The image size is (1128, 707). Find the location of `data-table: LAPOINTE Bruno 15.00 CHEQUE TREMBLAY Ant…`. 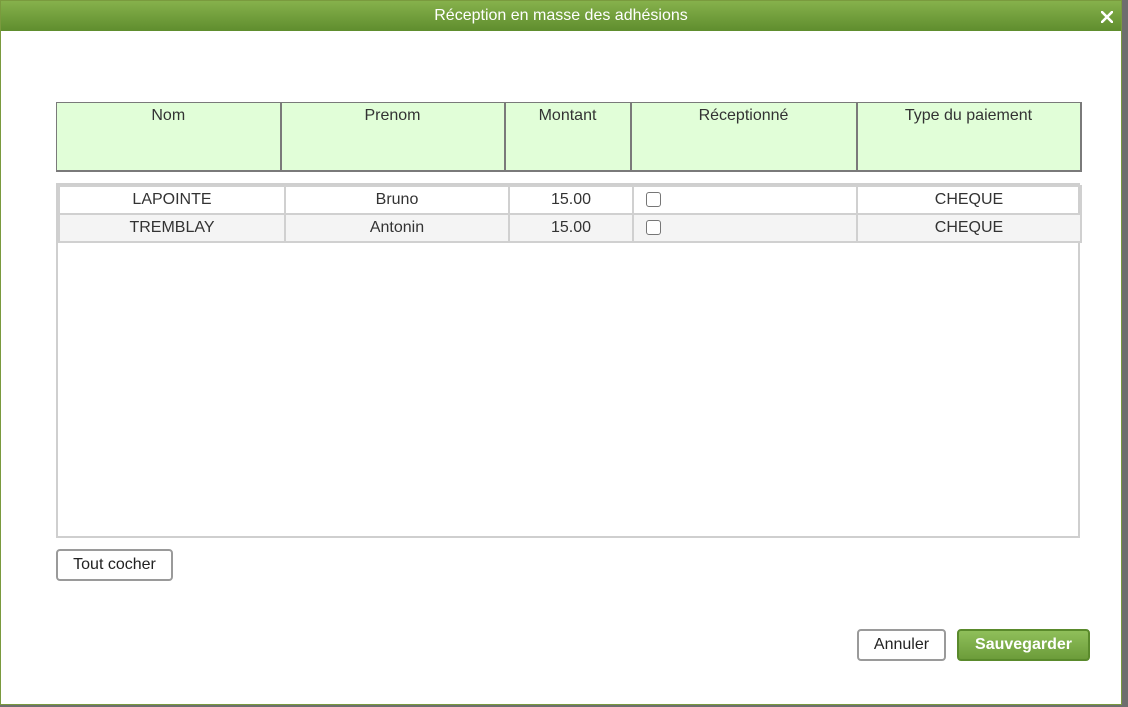

data-table: LAPOINTE Bruno 15.00 CHEQUE TREMBLAY Ant… is located at coordinates (570, 214).